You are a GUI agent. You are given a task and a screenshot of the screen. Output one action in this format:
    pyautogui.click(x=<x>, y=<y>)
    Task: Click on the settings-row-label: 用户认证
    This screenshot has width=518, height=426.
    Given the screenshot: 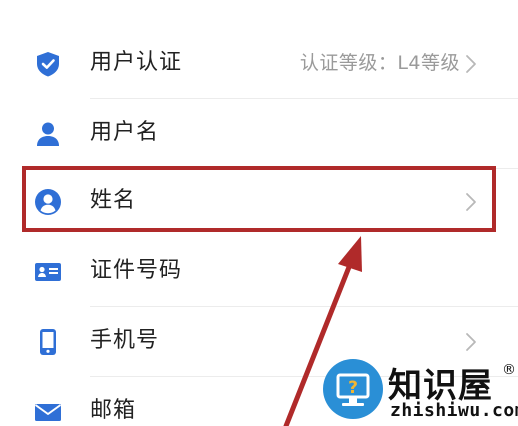 What is the action you would take?
    pyautogui.click(x=136, y=62)
    